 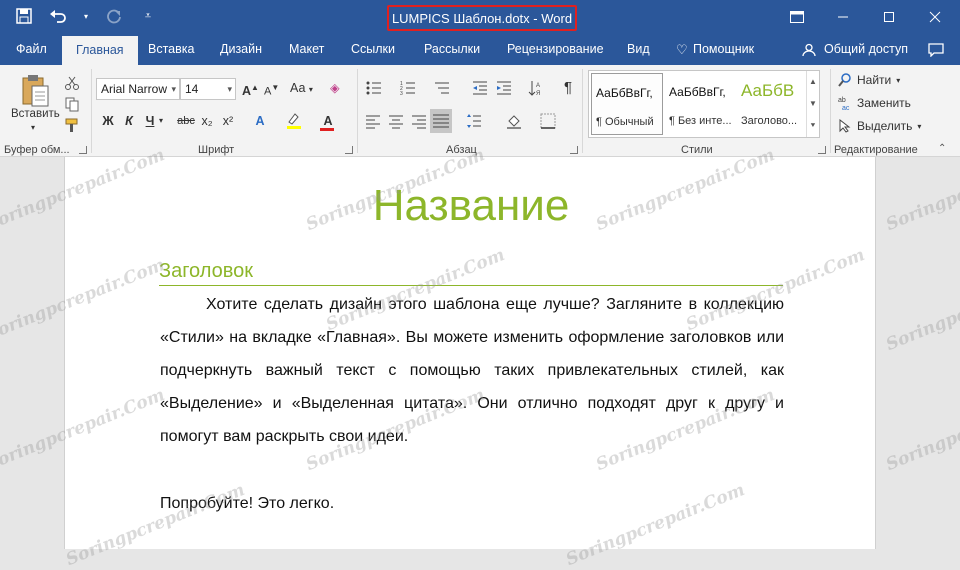 I want to click on subscript-button: x₂, so click(x=207, y=121).